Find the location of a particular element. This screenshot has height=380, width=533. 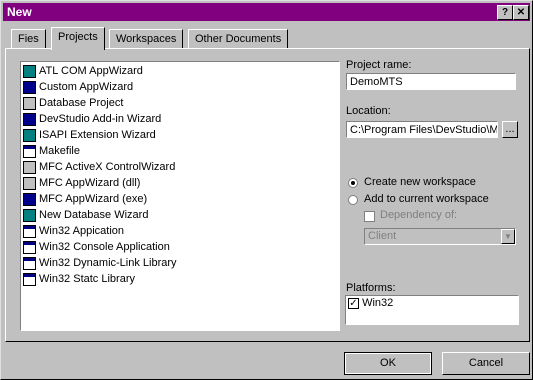

mfc-dll-icon is located at coordinates (29, 183).